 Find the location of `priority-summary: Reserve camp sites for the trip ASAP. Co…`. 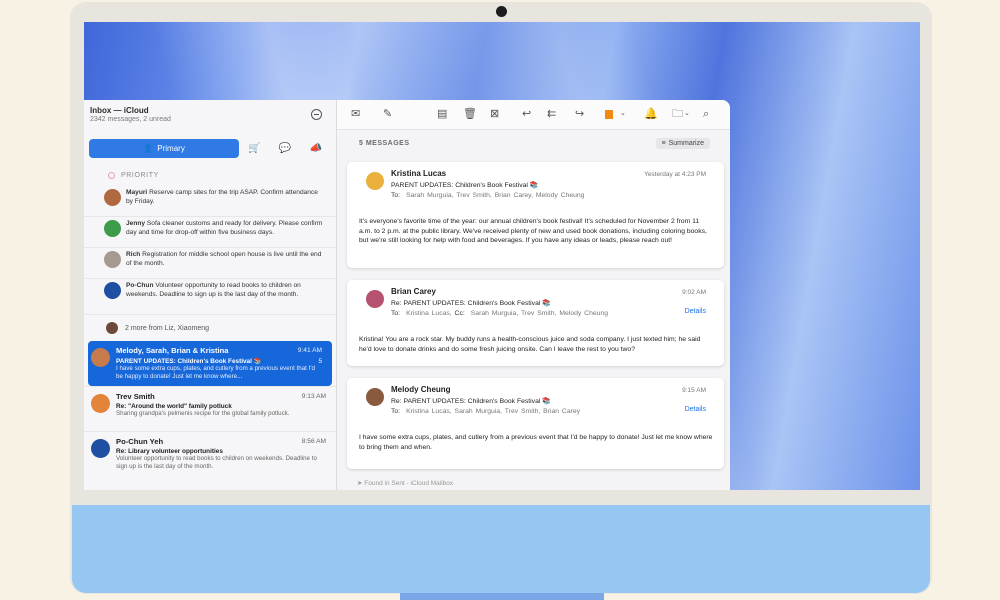

priority-summary: Reserve camp sites for the trip ASAP. Co… is located at coordinates (222, 197).